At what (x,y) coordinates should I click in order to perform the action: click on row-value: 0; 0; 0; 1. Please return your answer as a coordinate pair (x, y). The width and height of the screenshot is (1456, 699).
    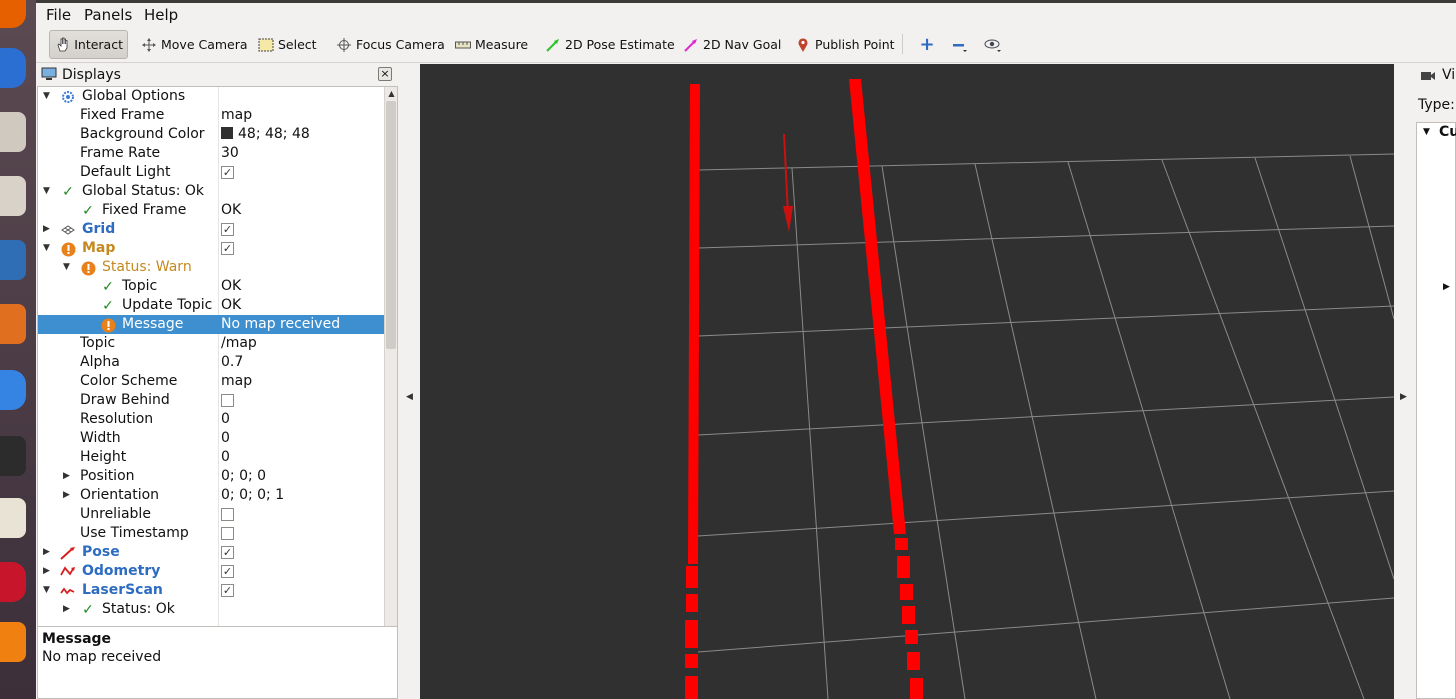
    Looking at the image, I should click on (252, 495).